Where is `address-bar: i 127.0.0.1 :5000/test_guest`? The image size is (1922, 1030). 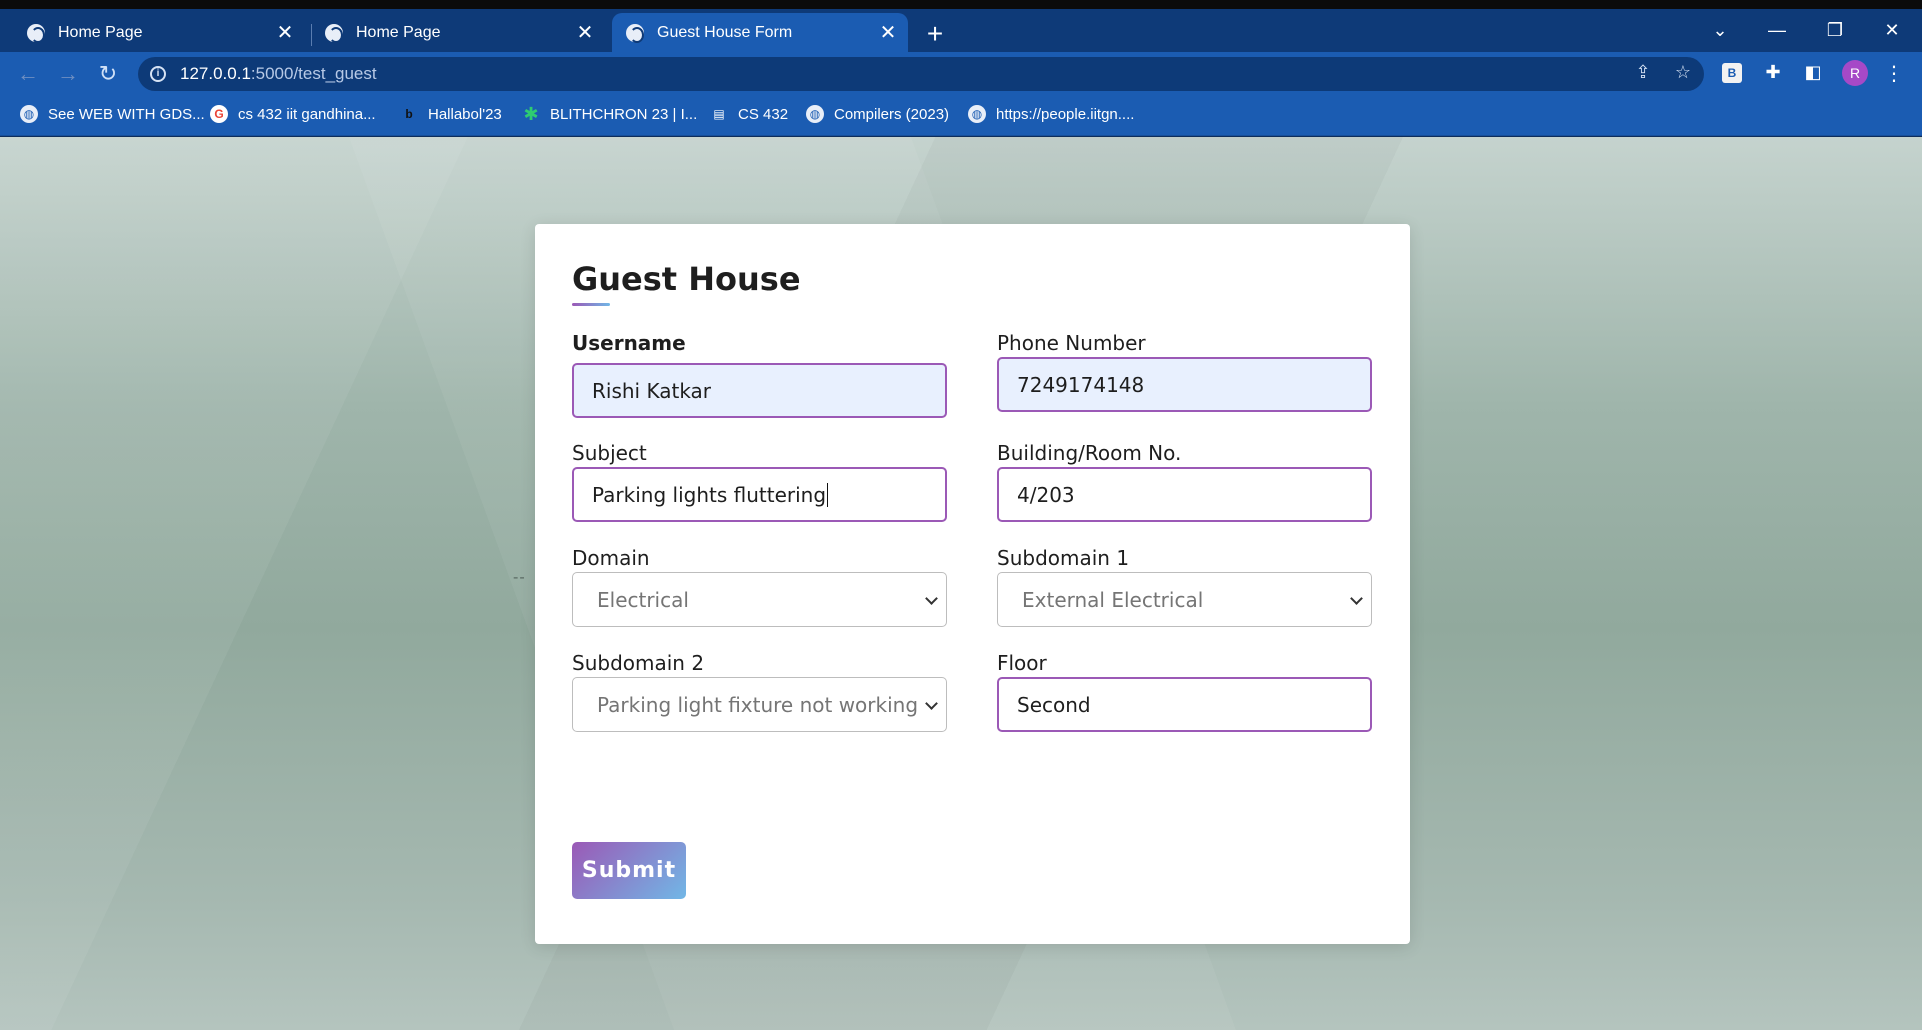
address-bar: i 127.0.0.1 :5000/test_guest is located at coordinates (921, 74).